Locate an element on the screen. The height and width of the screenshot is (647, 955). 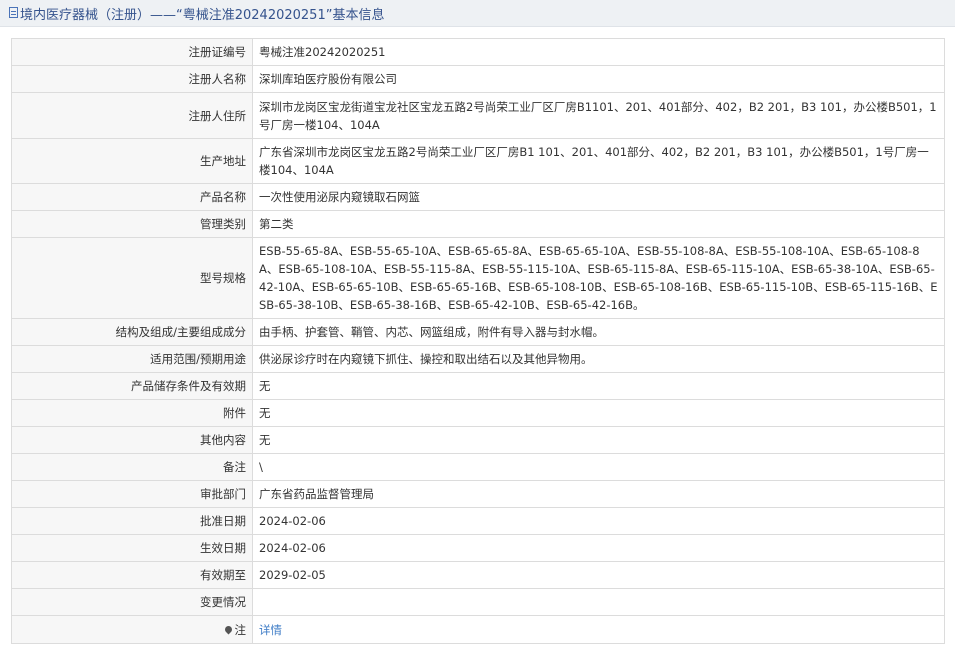
table-row: 产品储存条件及有效期 无 is located at coordinates (478, 386).